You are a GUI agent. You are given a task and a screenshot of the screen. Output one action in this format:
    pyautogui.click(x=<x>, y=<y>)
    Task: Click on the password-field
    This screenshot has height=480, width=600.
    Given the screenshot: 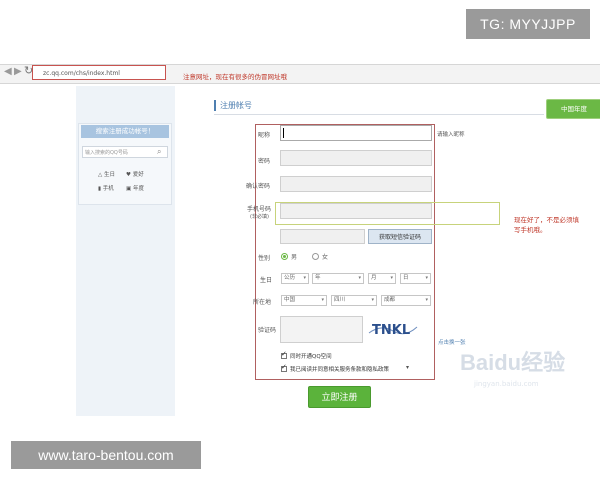 What is the action you would take?
    pyautogui.click(x=356, y=158)
    